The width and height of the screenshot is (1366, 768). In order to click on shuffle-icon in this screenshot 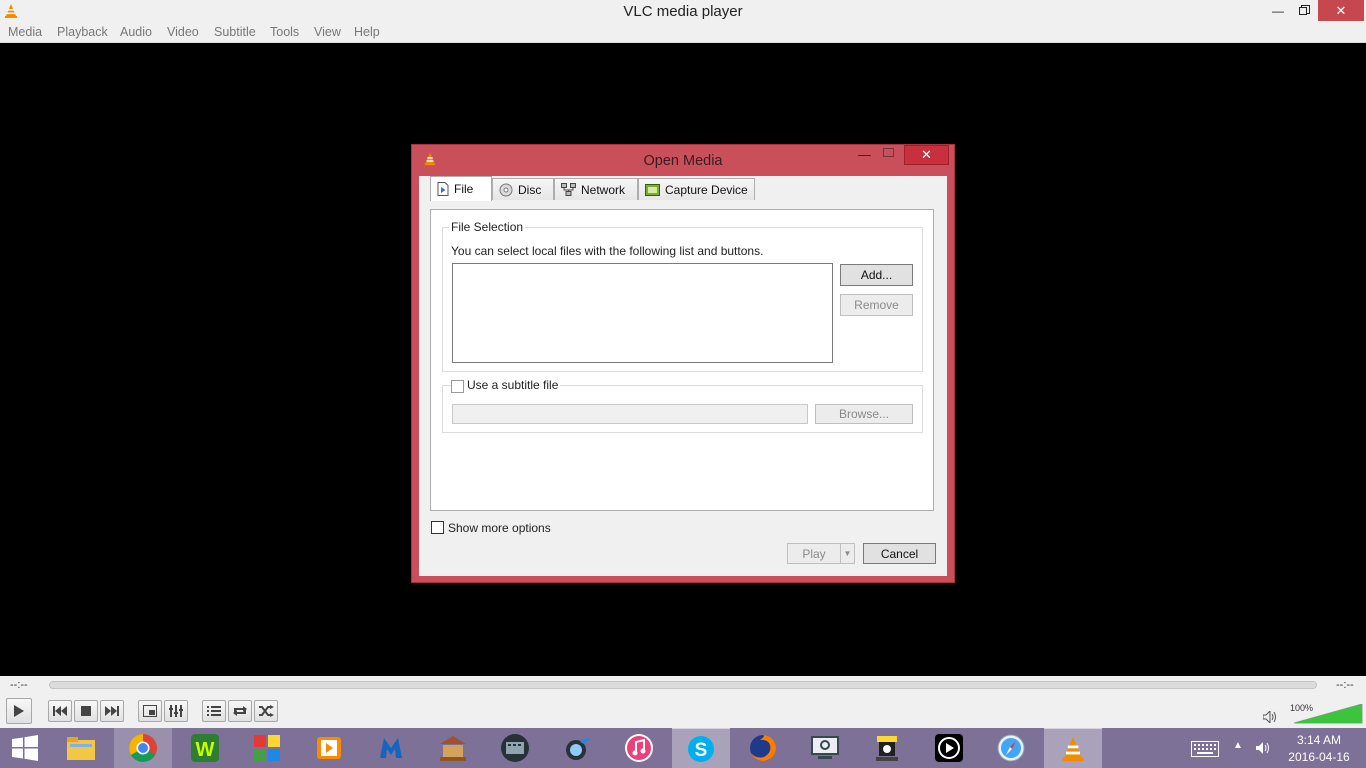, I will do `click(266, 711)`.